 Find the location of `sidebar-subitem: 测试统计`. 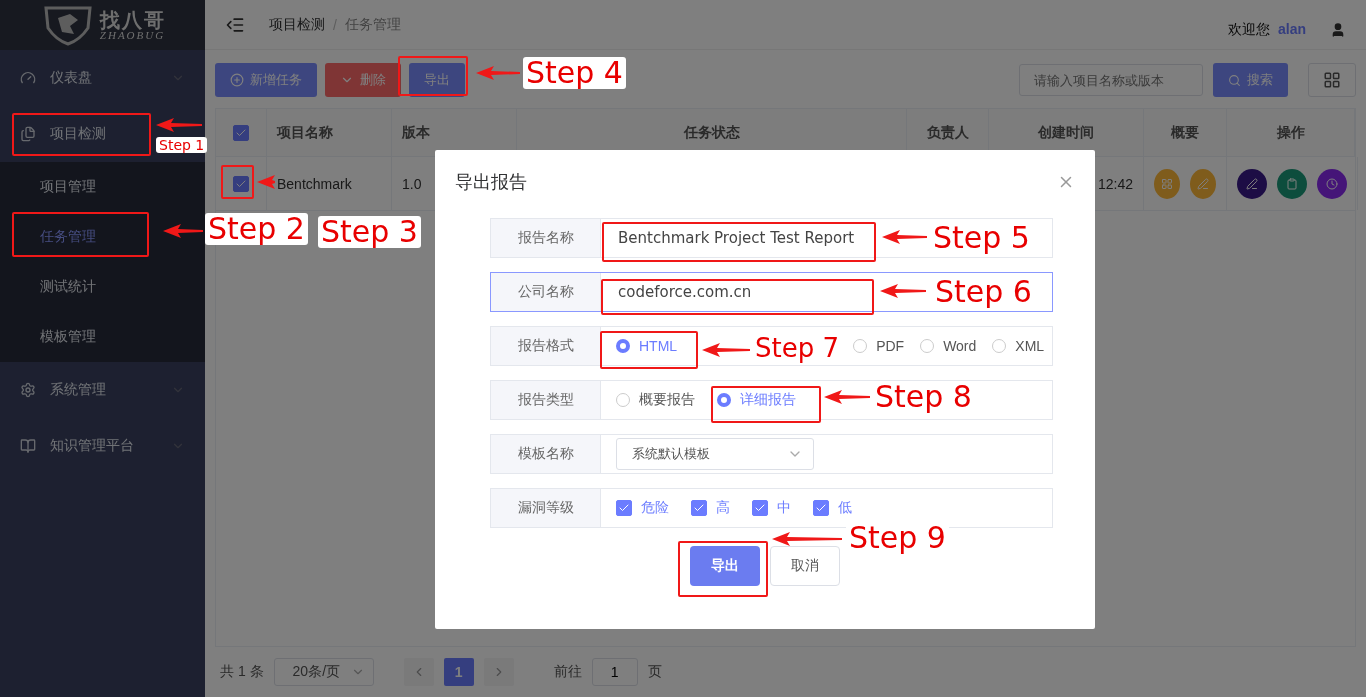

sidebar-subitem: 测试统计 is located at coordinates (102, 287).